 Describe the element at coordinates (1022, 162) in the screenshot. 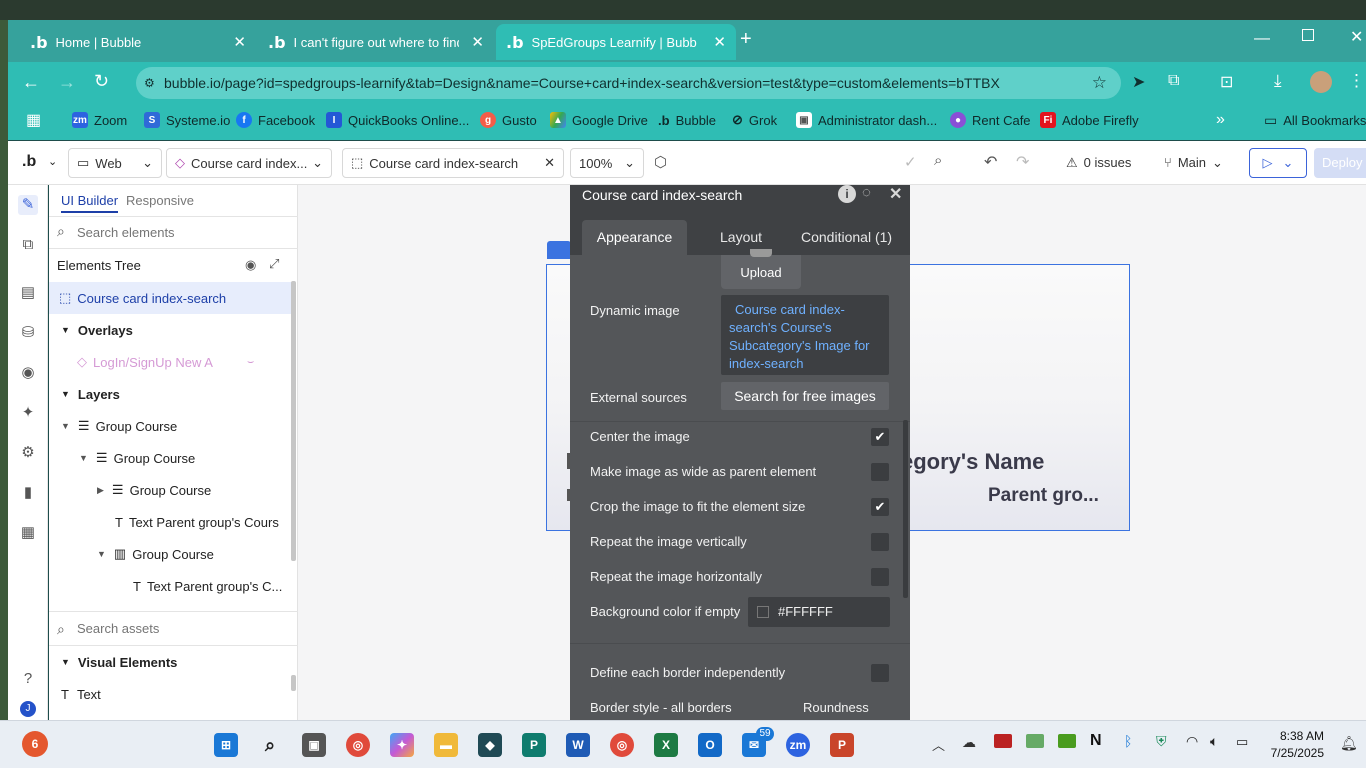

I see `redo-icon: ↷` at that location.